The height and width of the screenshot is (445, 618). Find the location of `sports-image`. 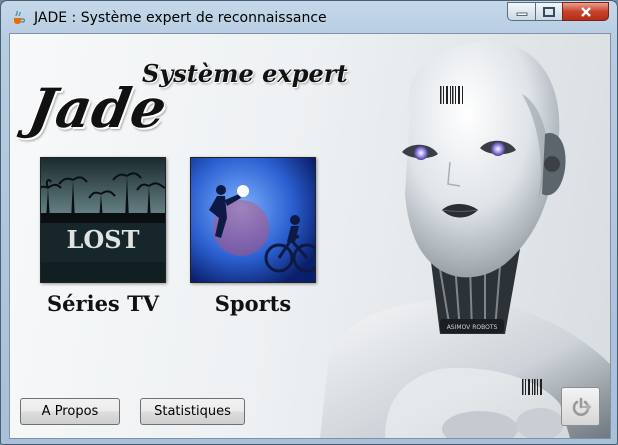

sports-image is located at coordinates (253, 220).